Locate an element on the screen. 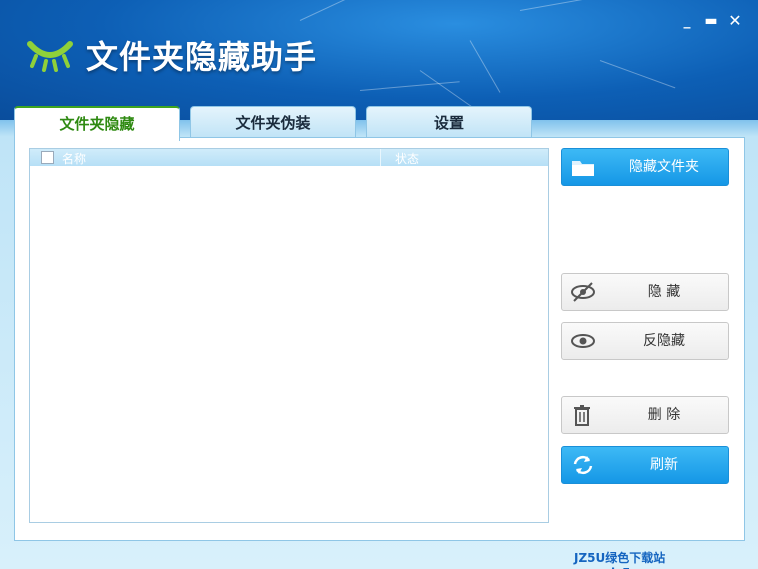 The image size is (758, 569). hide-folder-button: 隐藏文件夹 is located at coordinates (645, 167).